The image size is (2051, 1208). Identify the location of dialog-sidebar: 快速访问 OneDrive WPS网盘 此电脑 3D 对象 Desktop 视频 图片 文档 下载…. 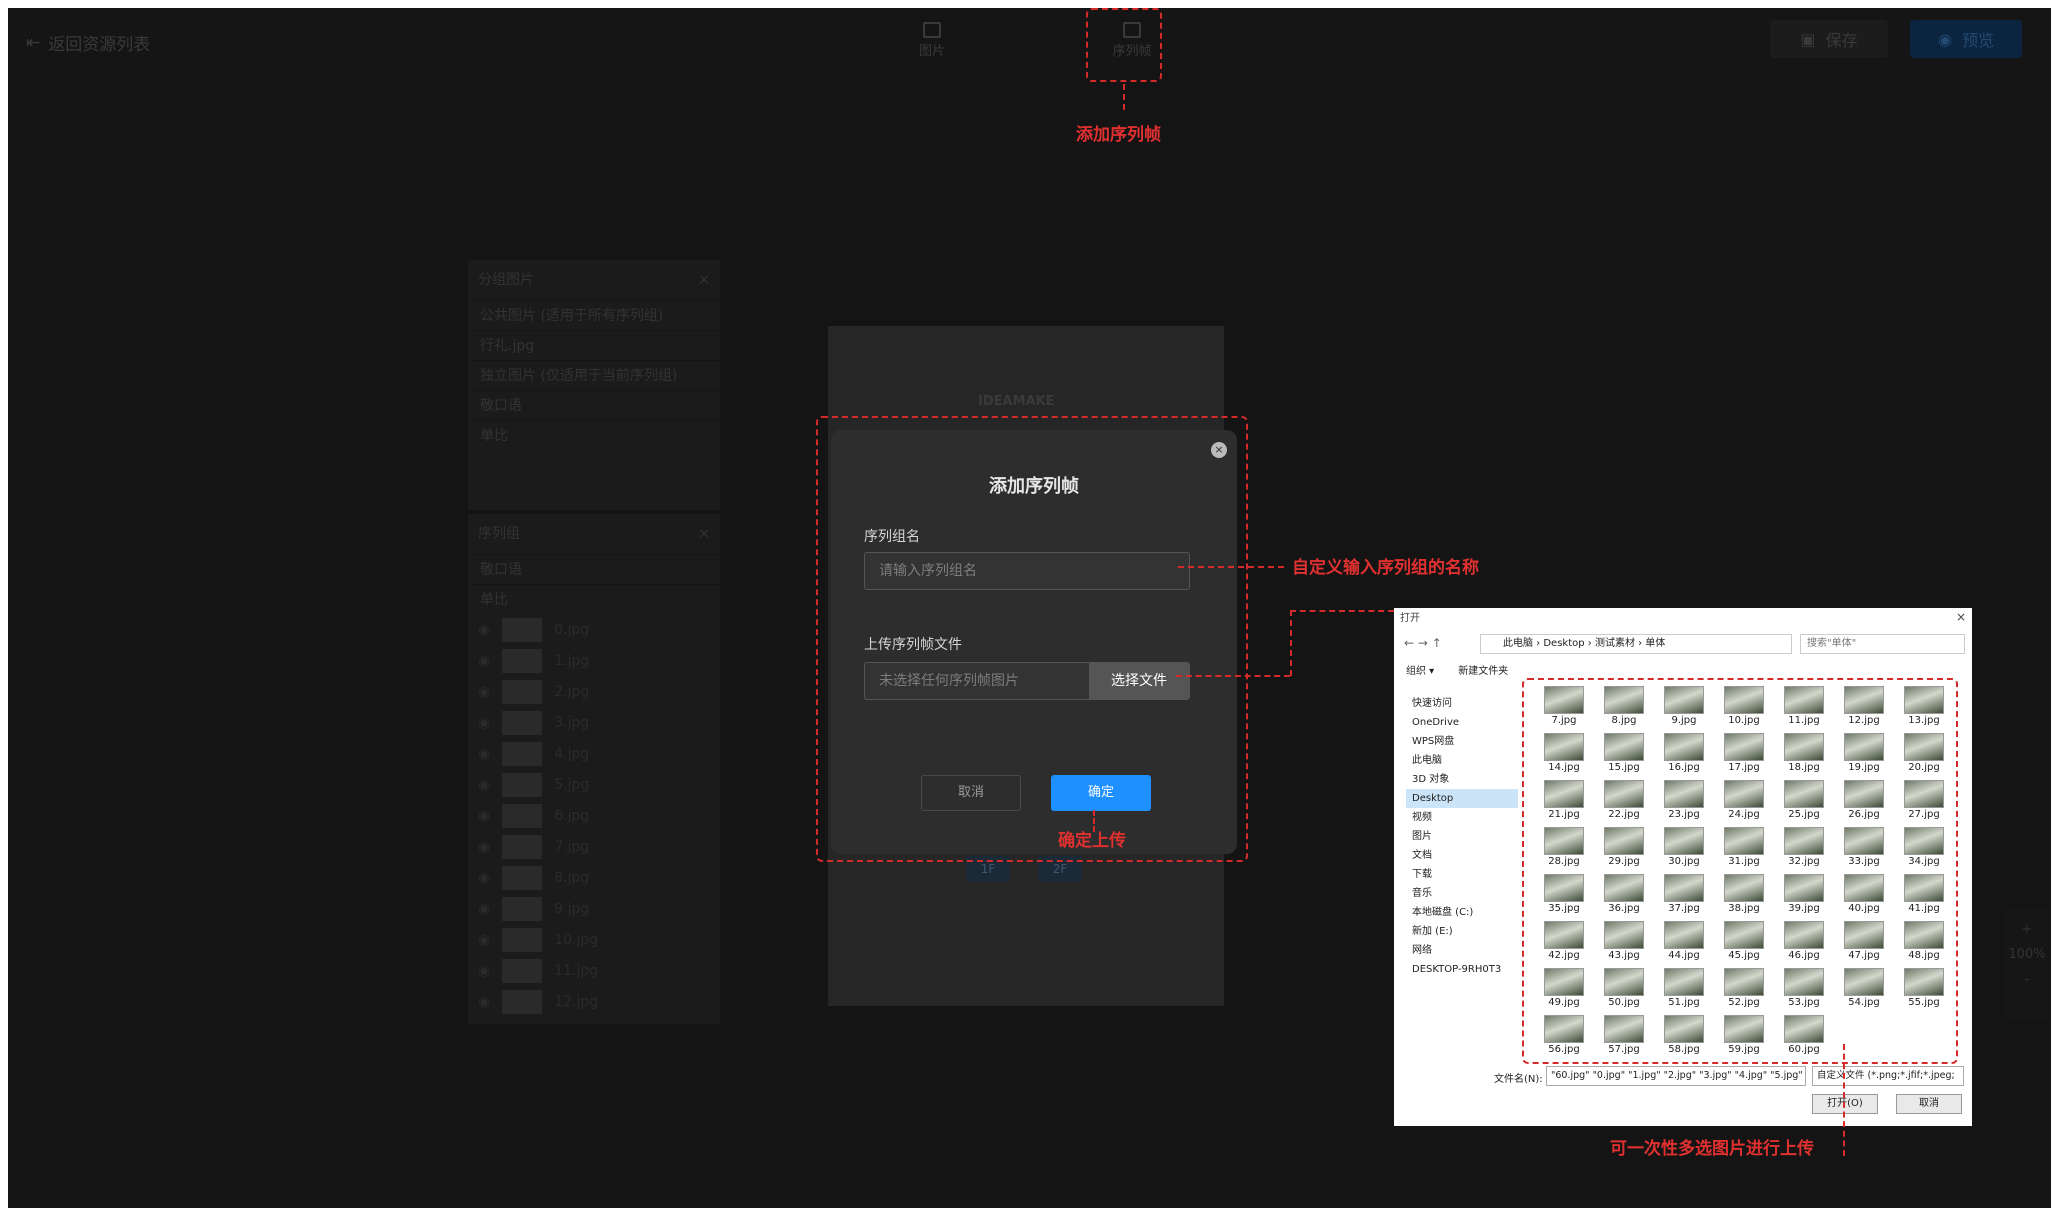
(1462, 836).